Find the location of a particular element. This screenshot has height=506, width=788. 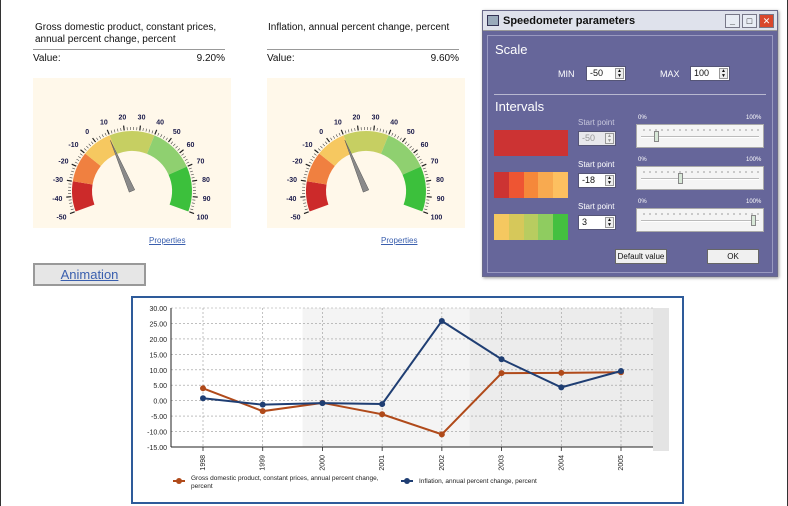

max-stepper: 100 ▲ ▼ is located at coordinates (710, 73).